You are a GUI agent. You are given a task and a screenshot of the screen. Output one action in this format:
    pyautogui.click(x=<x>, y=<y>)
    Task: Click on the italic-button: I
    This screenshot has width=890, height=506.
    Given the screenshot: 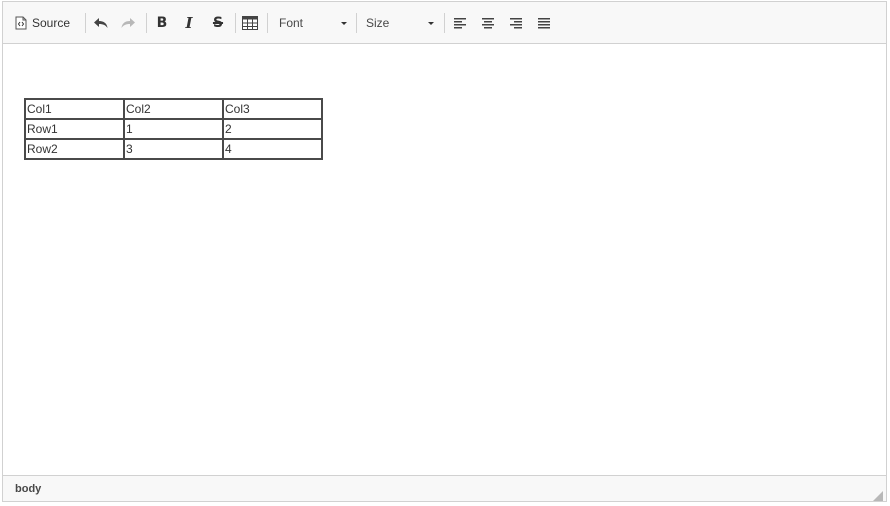 What is the action you would take?
    pyautogui.click(x=189, y=23)
    